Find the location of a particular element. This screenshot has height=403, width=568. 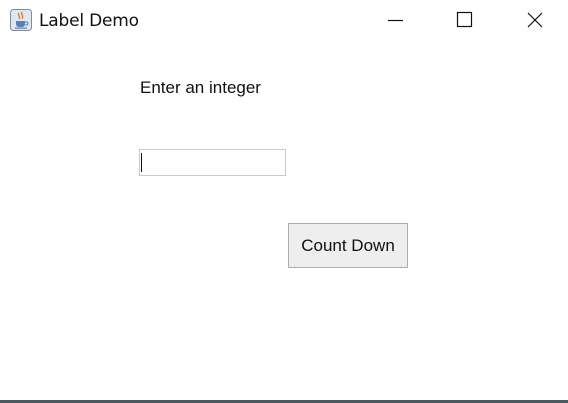

close-button is located at coordinates (535, 20).